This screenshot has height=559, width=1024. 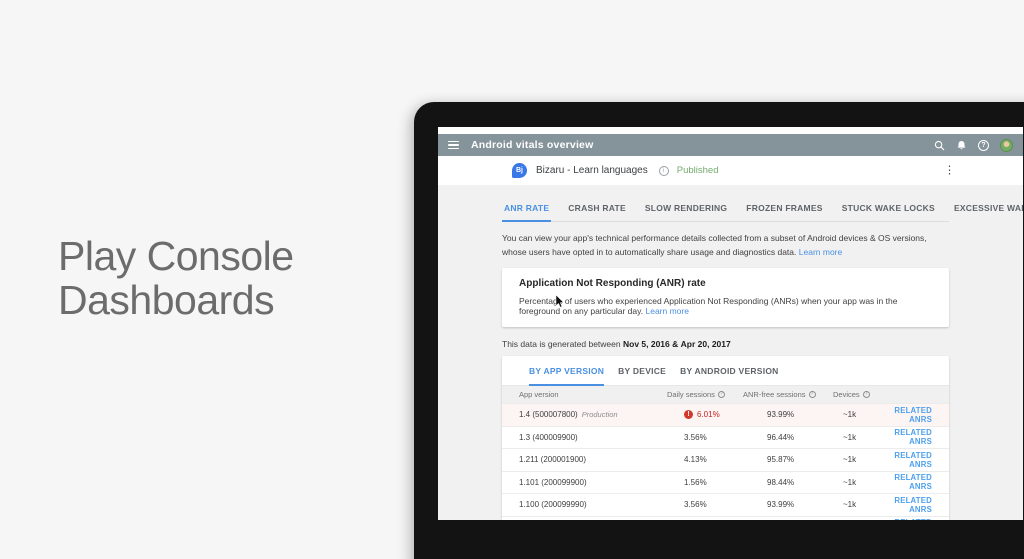 I want to click on column-label: ANR-free sessions, so click(x=774, y=395).